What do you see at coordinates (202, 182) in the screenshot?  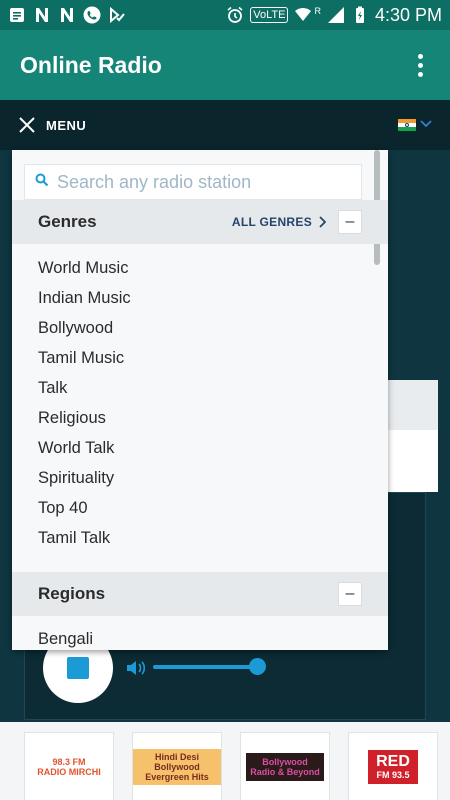 I see `search-input` at bounding box center [202, 182].